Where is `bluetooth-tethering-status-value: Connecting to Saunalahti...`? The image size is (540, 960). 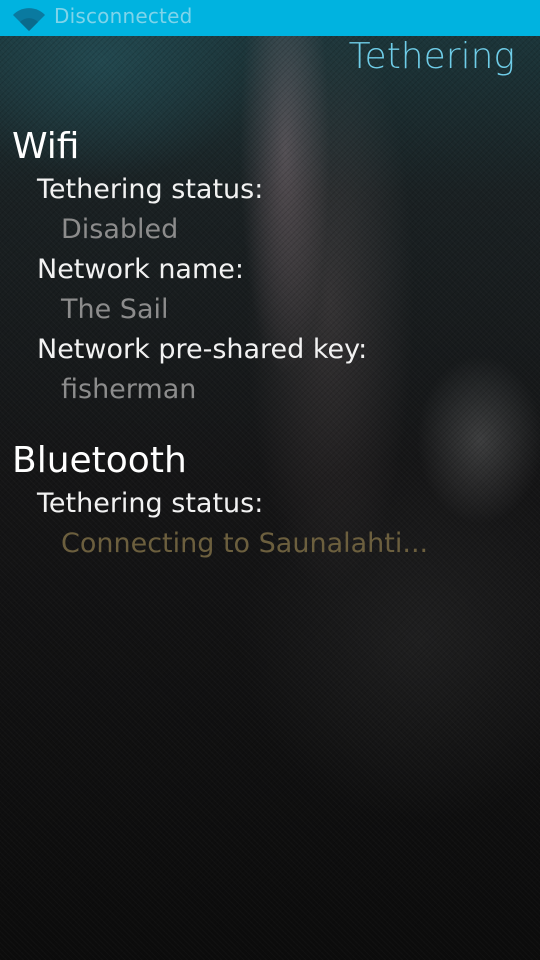 bluetooth-tethering-status-value: Connecting to Saunalahti... is located at coordinates (245, 543).